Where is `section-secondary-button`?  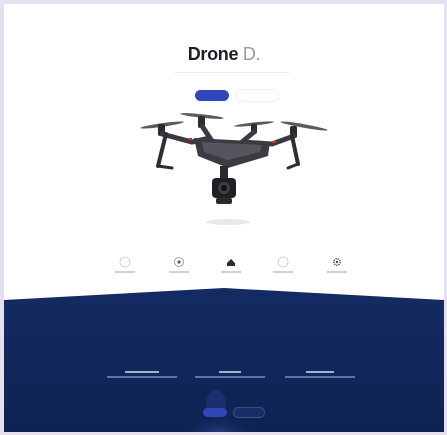 section-secondary-button is located at coordinates (249, 412).